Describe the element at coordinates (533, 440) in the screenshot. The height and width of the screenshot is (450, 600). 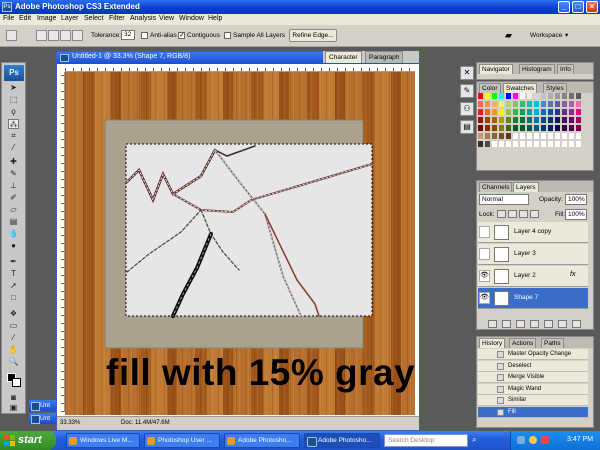
I see `messenger-icon` at that location.